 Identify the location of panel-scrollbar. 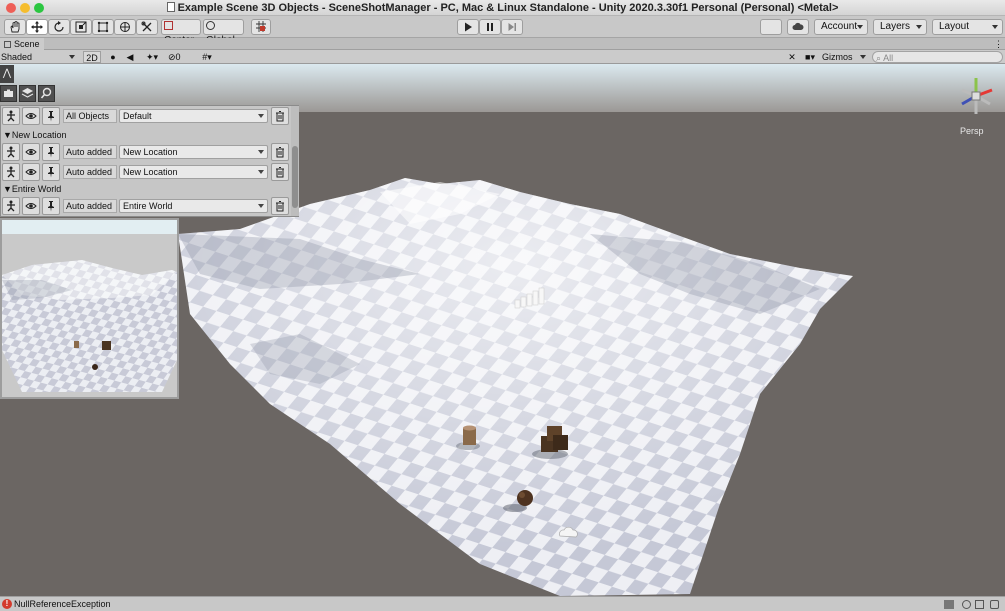
(295, 161).